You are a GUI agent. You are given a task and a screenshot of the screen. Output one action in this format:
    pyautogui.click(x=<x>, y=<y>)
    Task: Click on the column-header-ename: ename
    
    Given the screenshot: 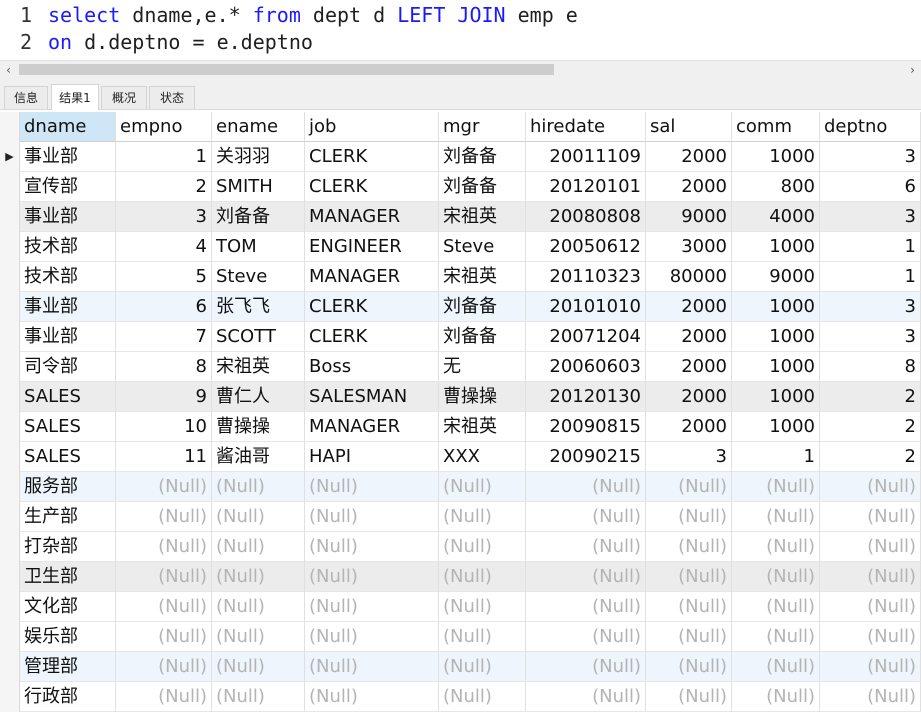 What is the action you would take?
    pyautogui.click(x=258, y=127)
    